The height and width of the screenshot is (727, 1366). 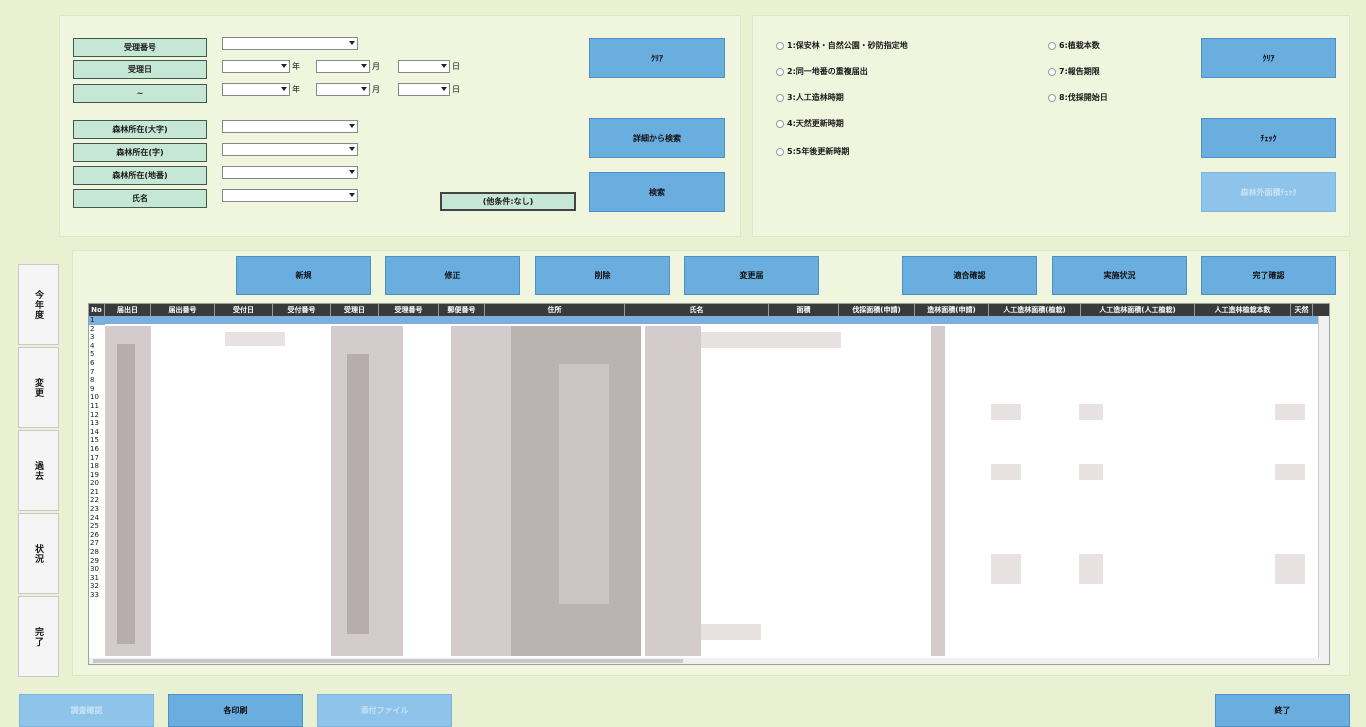 I want to click on check-option-4: 4:天然更新時期, so click(x=810, y=123).